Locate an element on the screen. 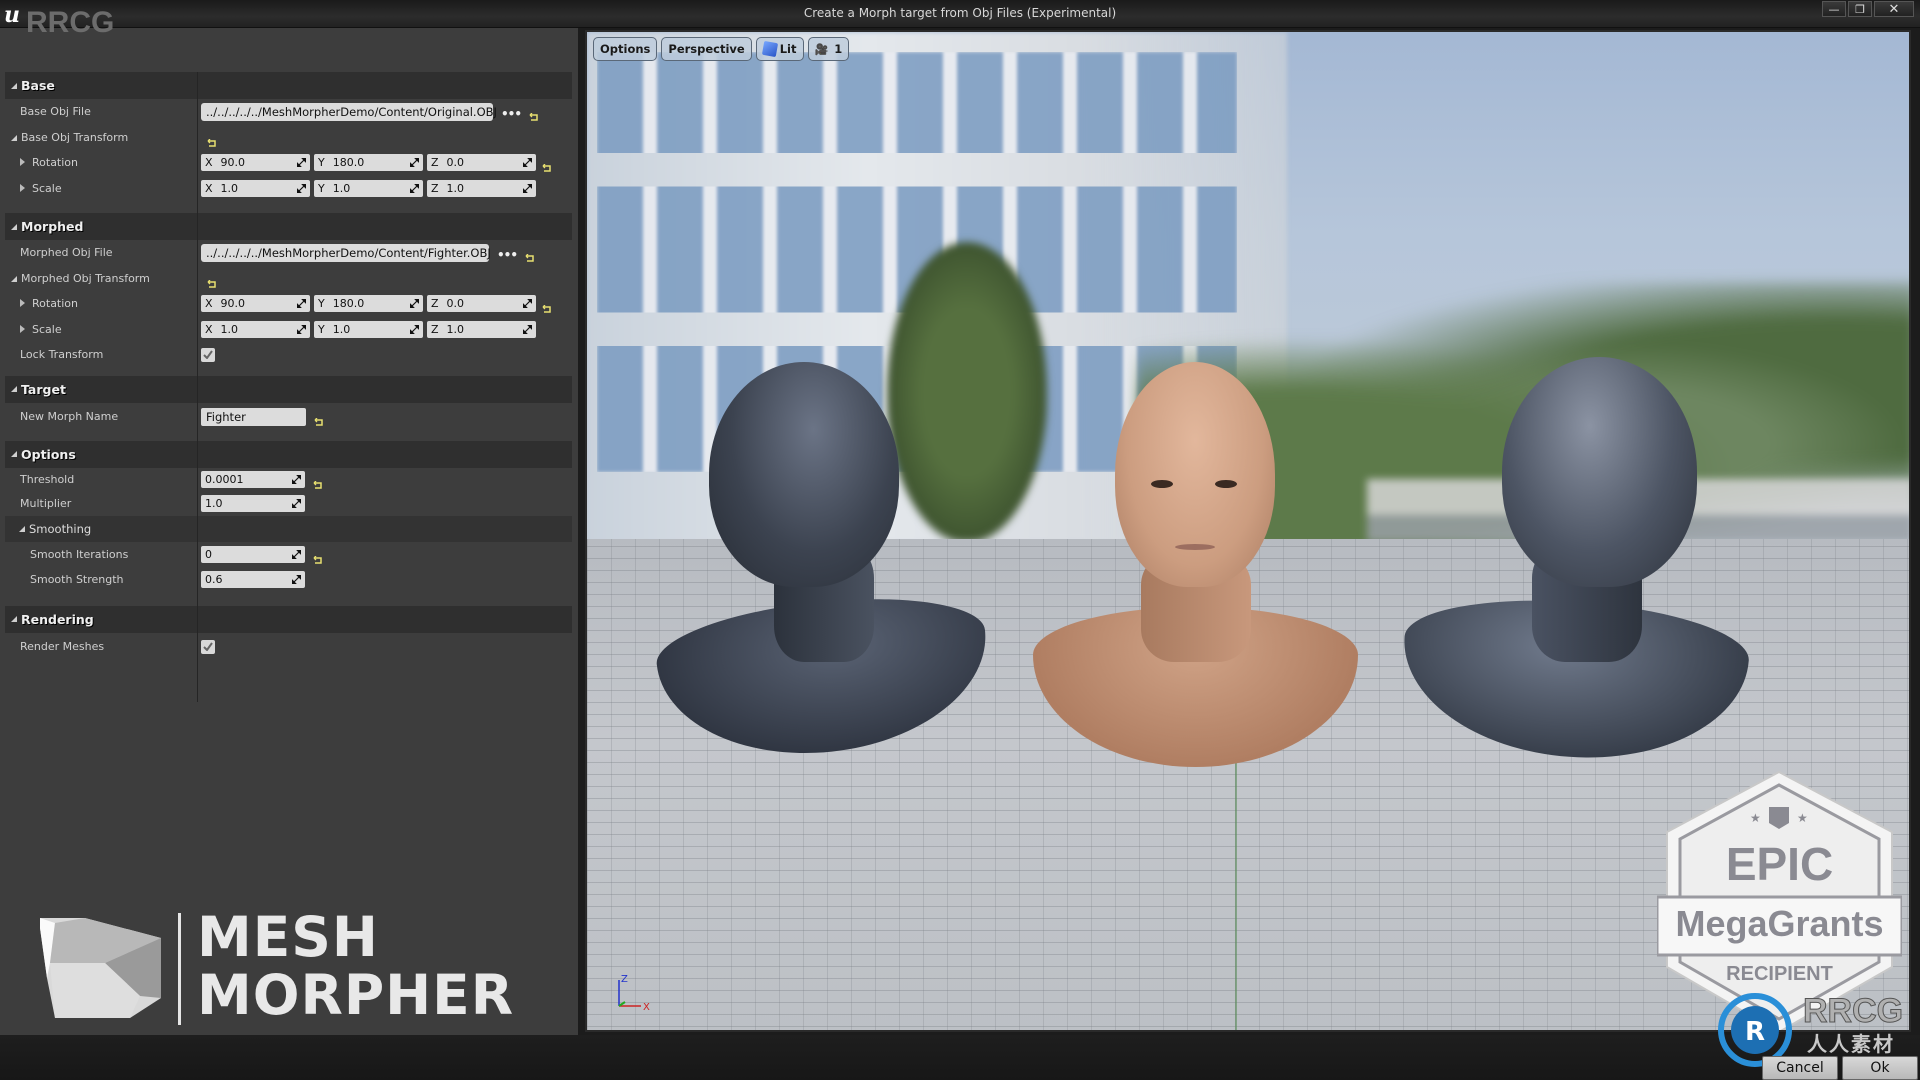  morphed-obj-transform-label: Morphed Obj Transform is located at coordinates (85, 278).